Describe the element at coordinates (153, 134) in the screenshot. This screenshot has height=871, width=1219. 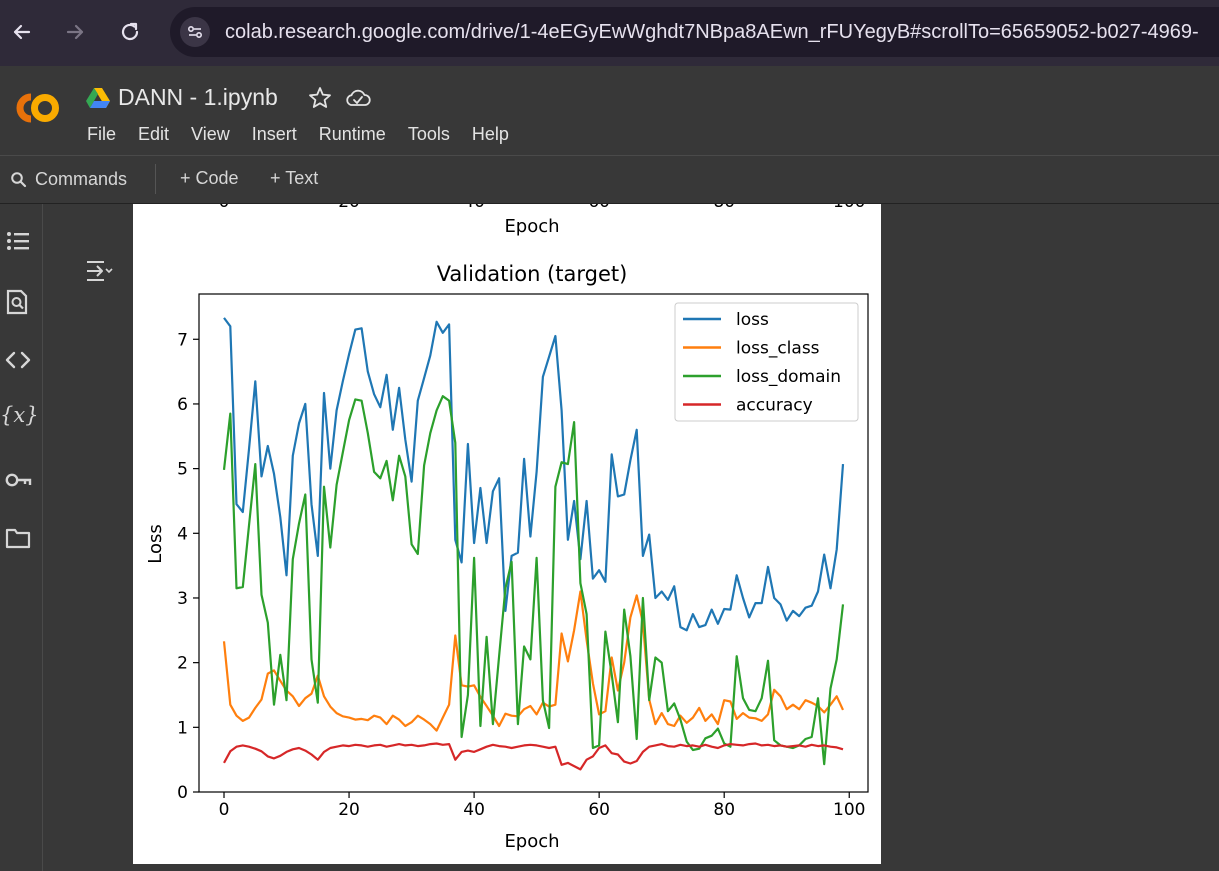
I see `menu-edit: Edit` at that location.